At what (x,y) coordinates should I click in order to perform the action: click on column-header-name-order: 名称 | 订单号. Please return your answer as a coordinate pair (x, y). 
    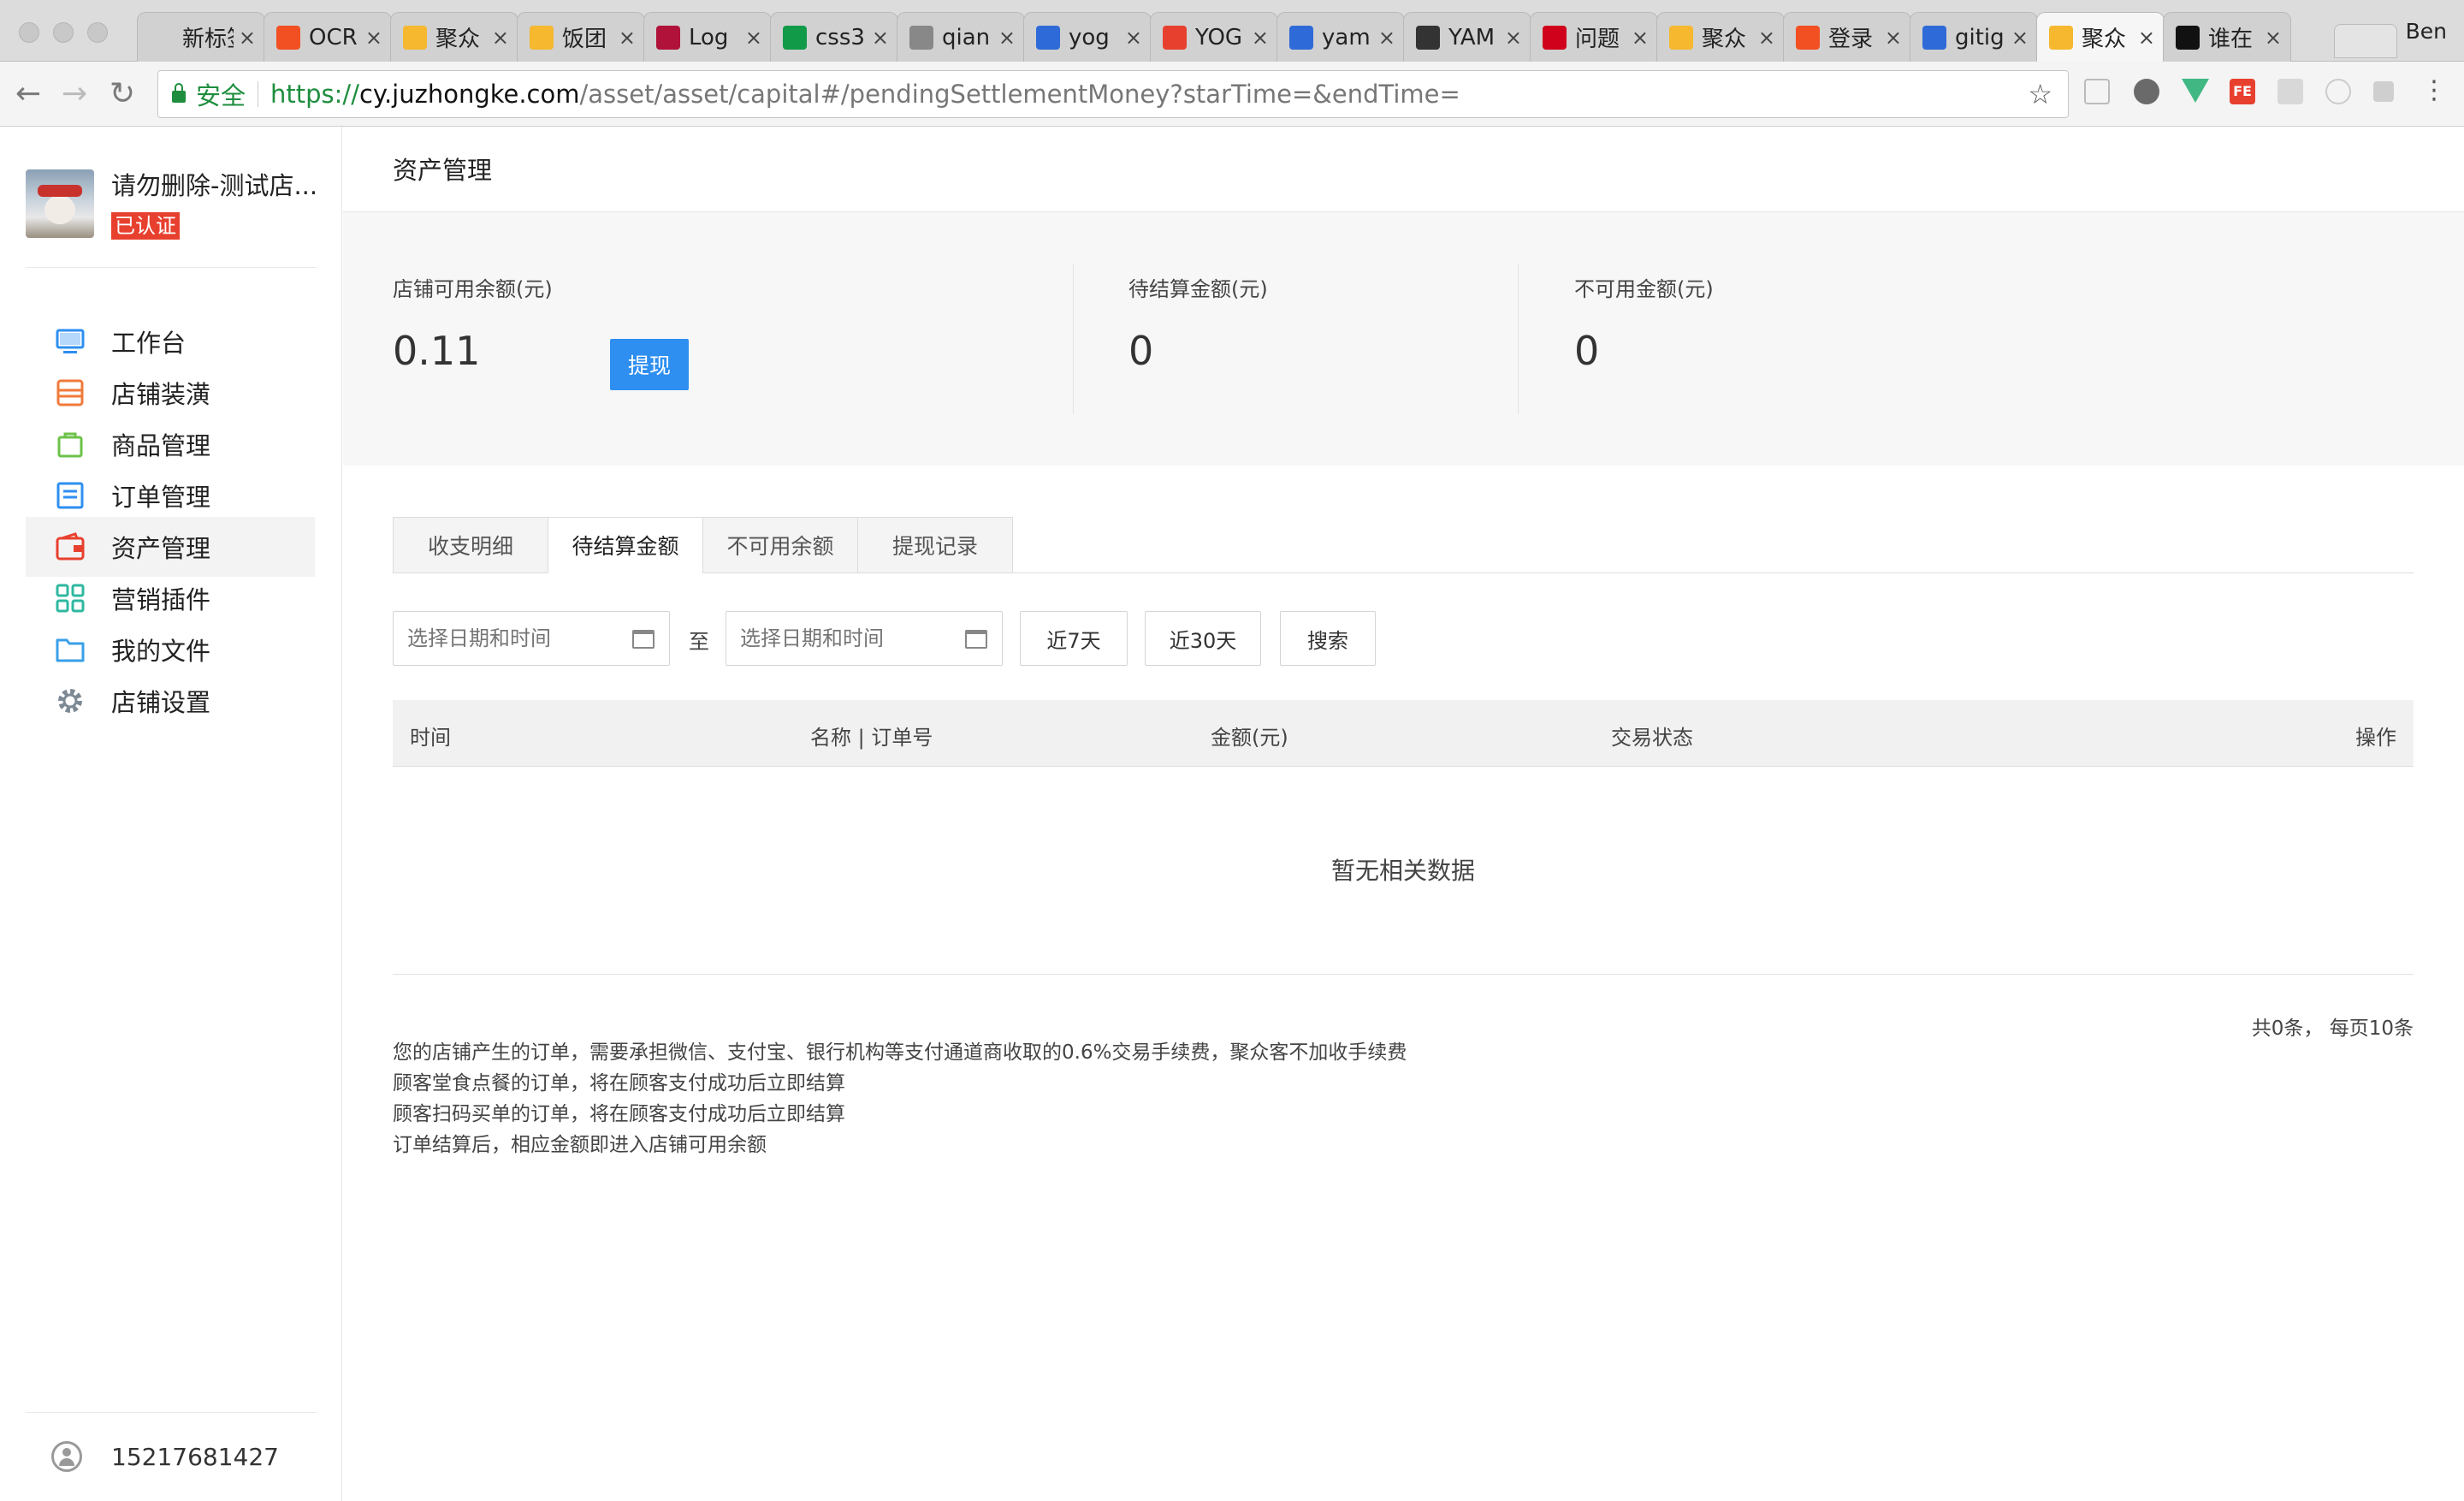
    Looking at the image, I should click on (871, 738).